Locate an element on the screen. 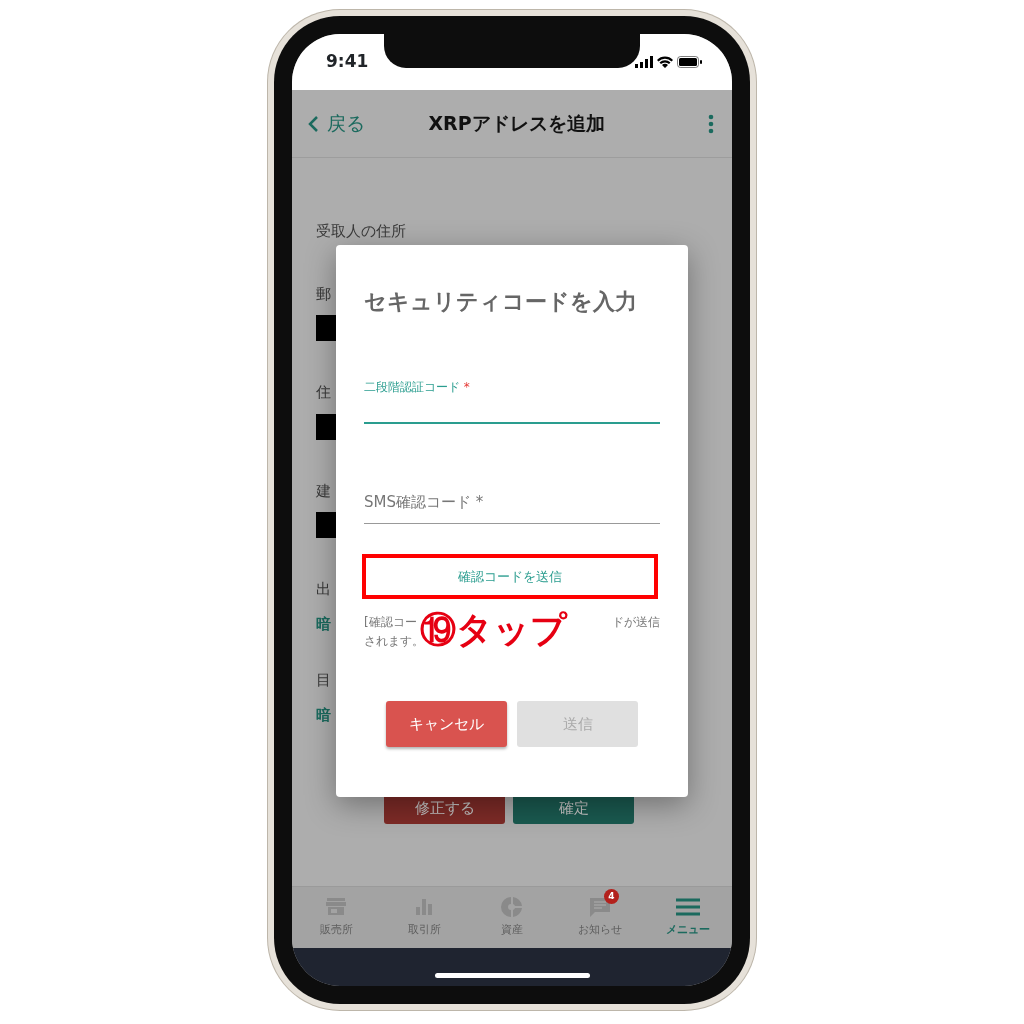 The image size is (1024, 1024). pie-chart-icon is located at coordinates (512, 907).